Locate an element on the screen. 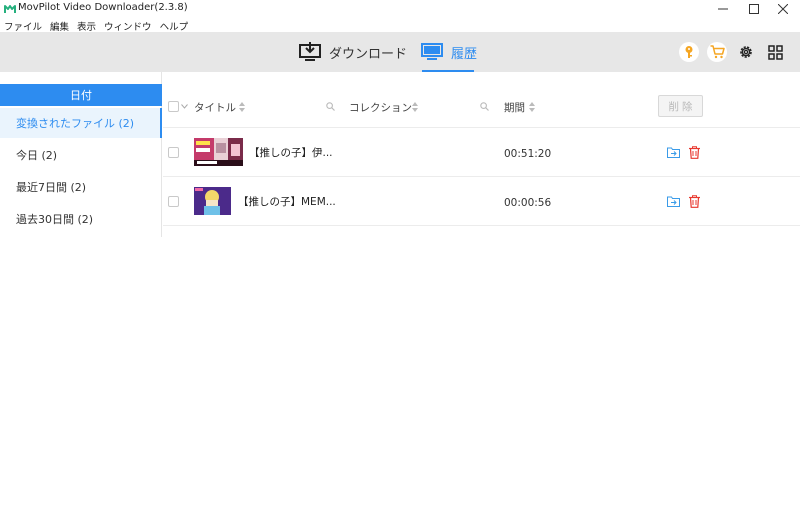 The height and width of the screenshot is (530, 800). download-monitor-icon is located at coordinates (310, 51).